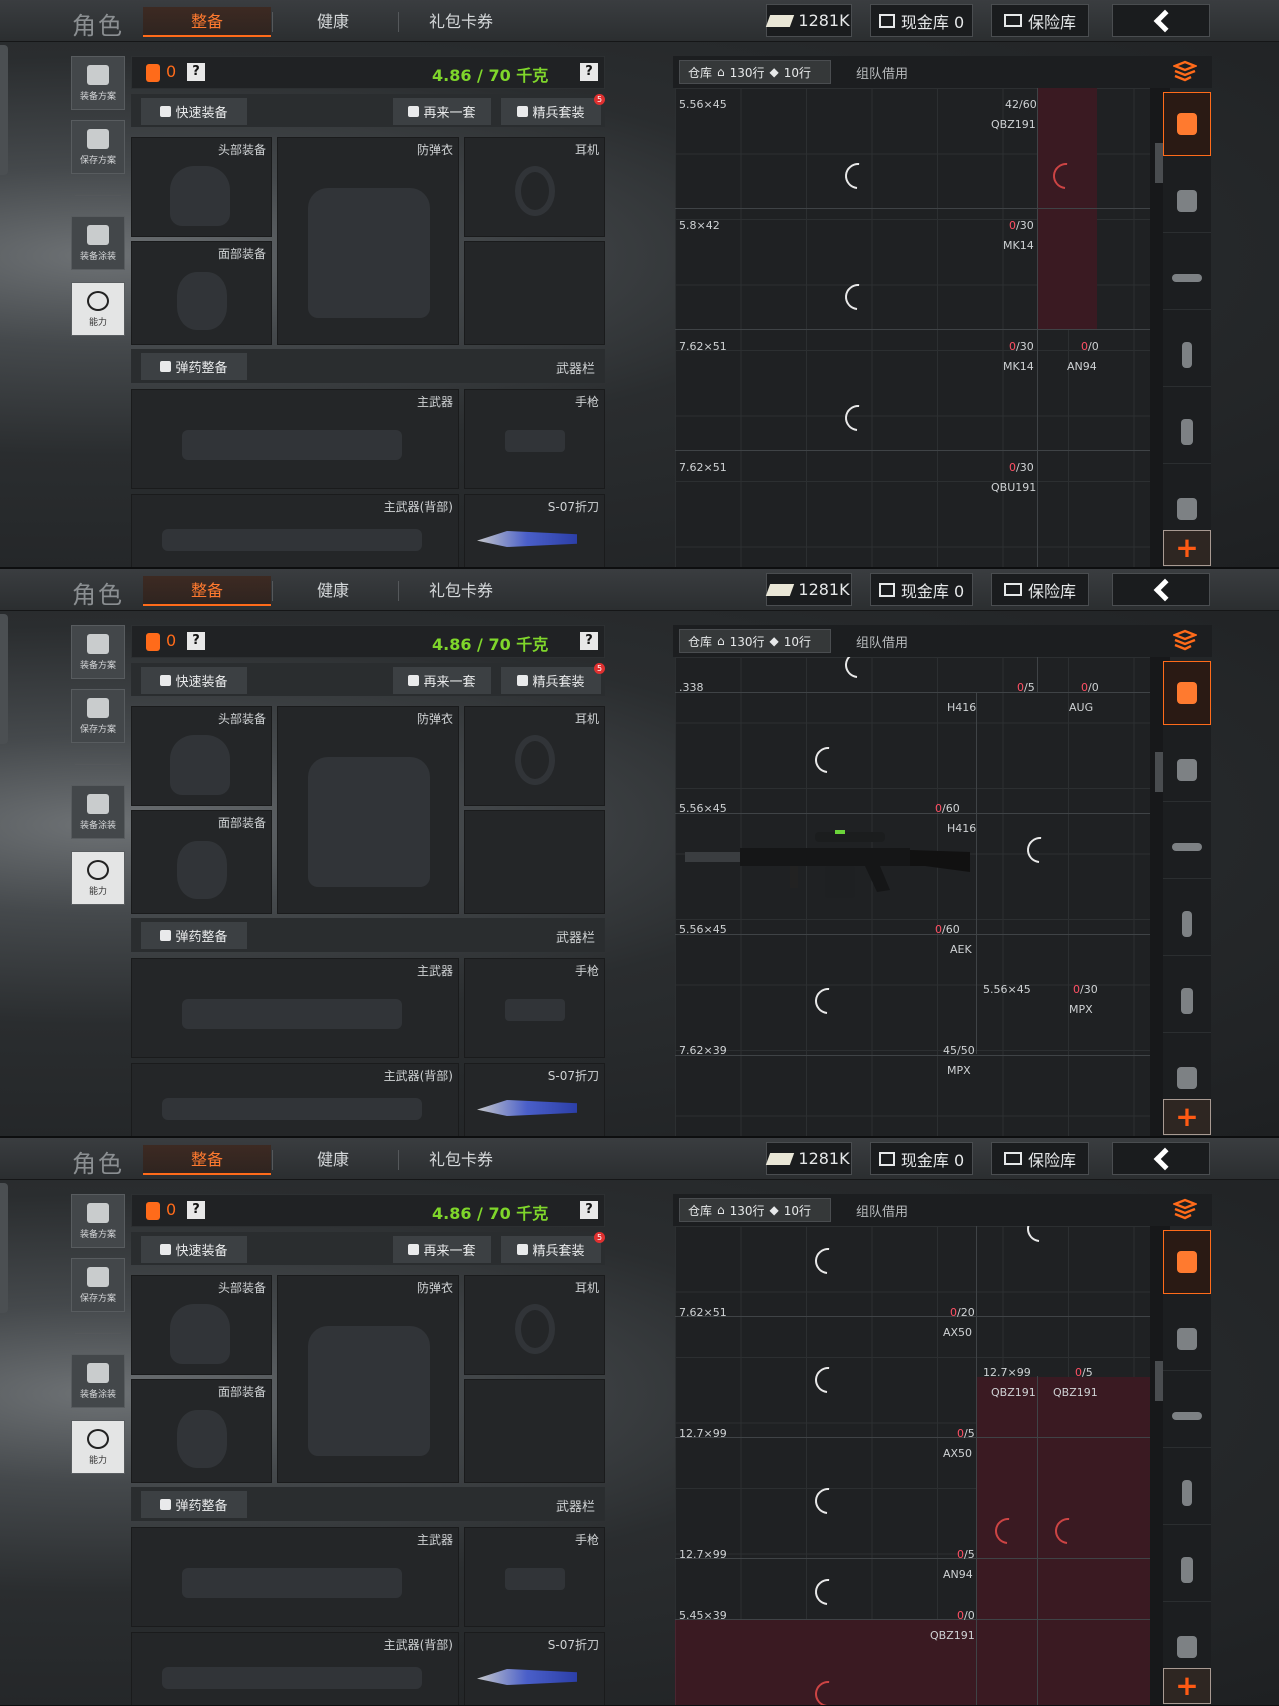  What do you see at coordinates (461, 1160) in the screenshot?
I see `tab-gift-cards: 礼包卡券` at bounding box center [461, 1160].